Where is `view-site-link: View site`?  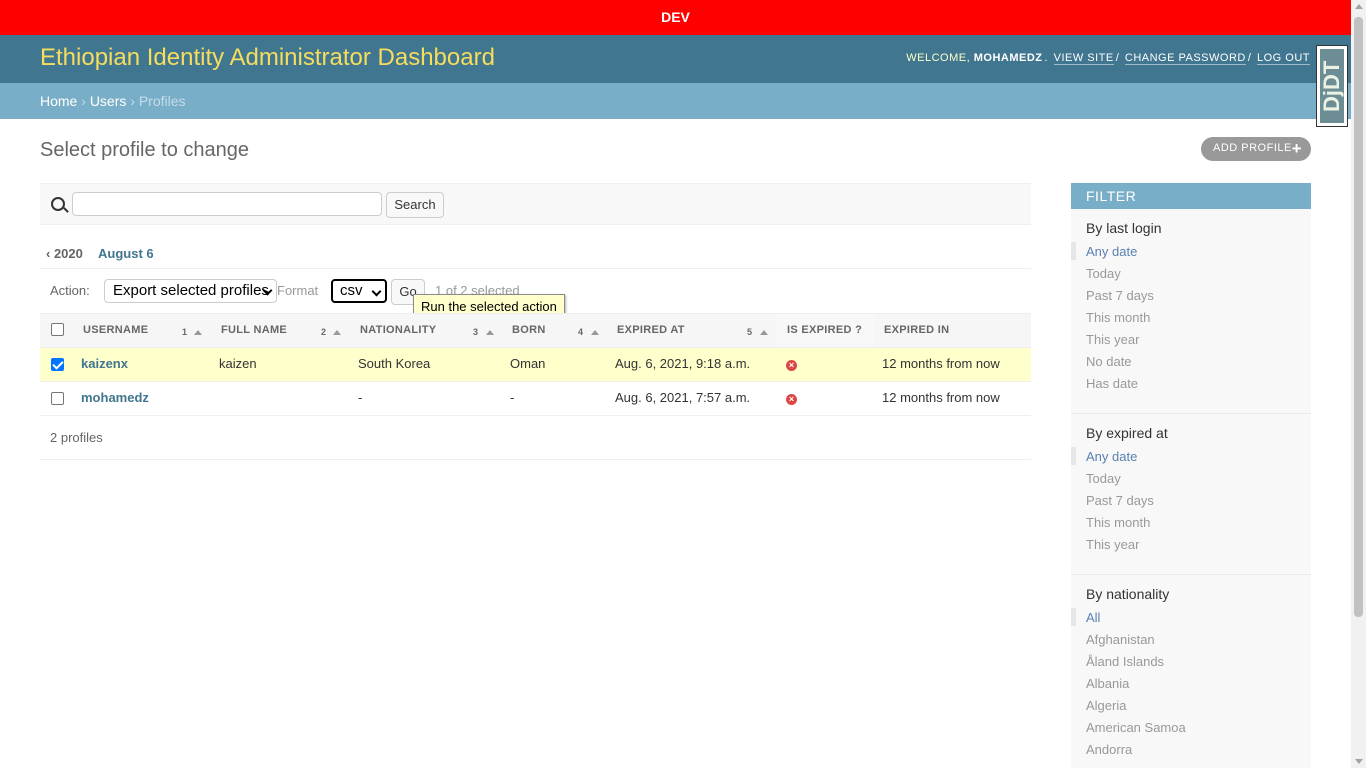 view-site-link: View site is located at coordinates (1083, 58).